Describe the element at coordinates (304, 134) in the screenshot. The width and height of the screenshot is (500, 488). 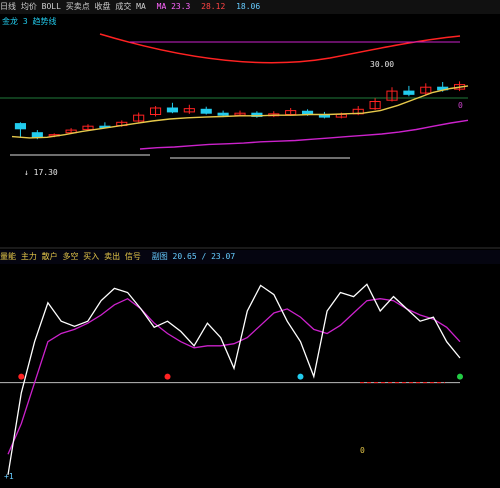
I see `lower-trend-line` at that location.